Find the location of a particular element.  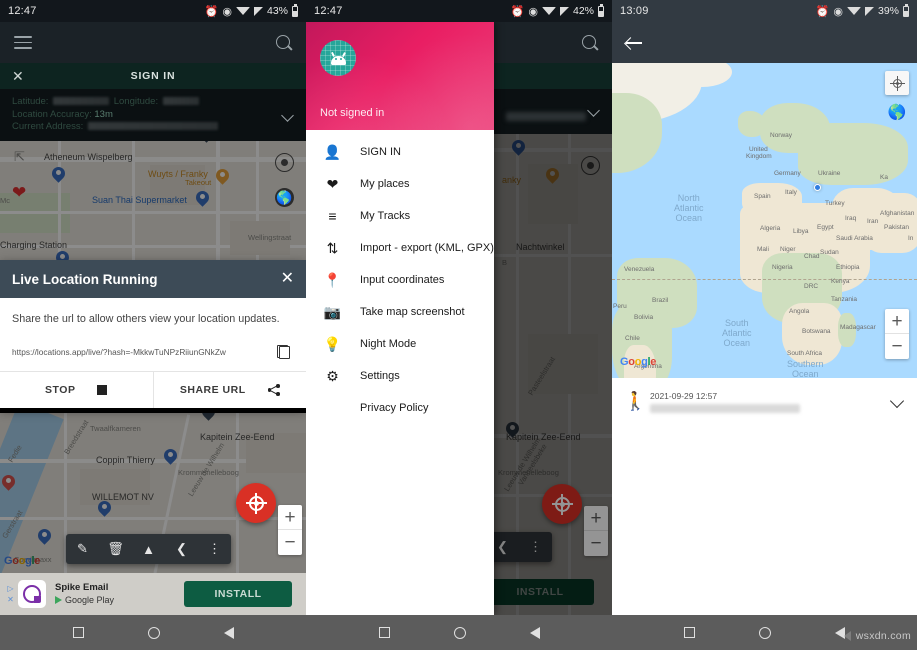

menu-item-input-coordinates: 📍 Input coordinates is located at coordinates (400, 280).